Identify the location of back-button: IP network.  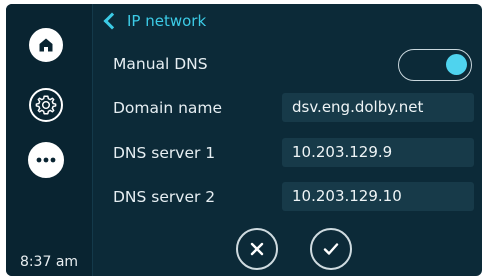
(154, 21).